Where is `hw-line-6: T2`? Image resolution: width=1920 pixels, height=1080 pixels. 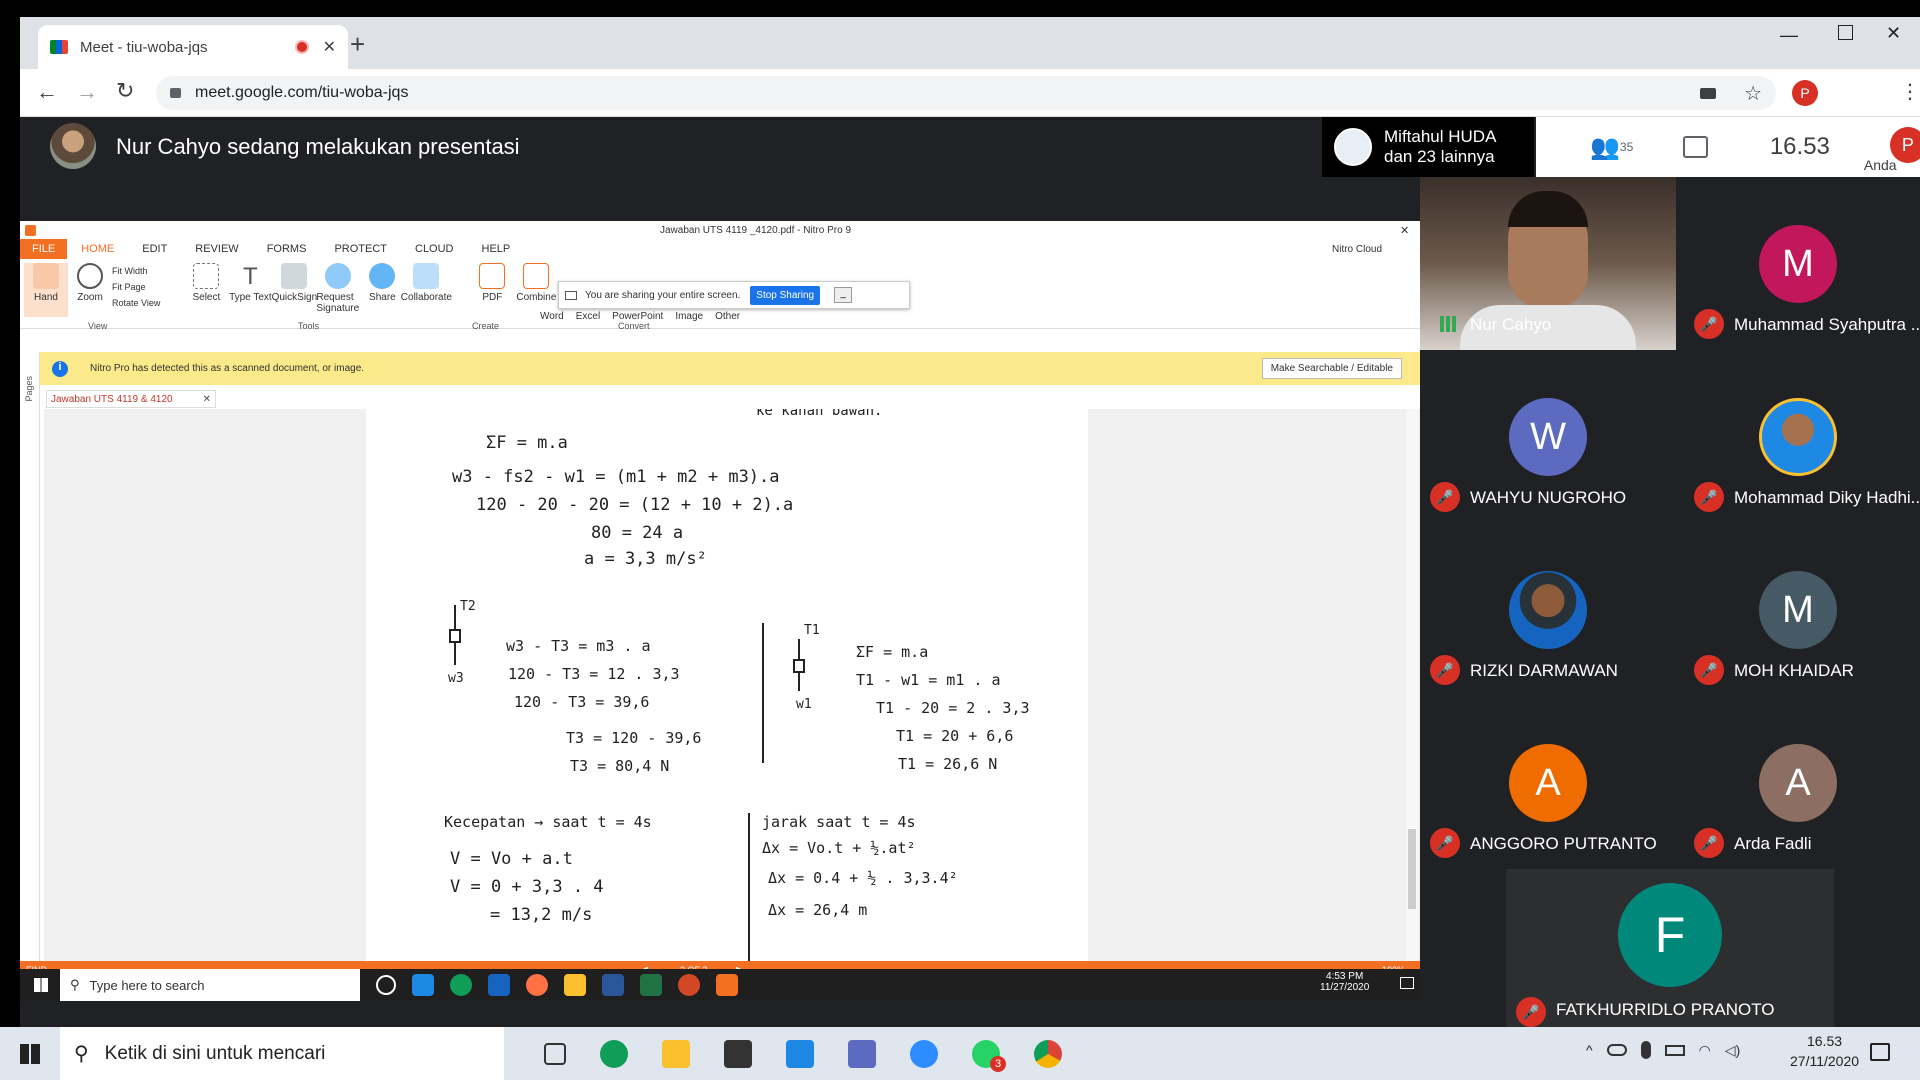
hw-line-6: T2 is located at coordinates (468, 606).